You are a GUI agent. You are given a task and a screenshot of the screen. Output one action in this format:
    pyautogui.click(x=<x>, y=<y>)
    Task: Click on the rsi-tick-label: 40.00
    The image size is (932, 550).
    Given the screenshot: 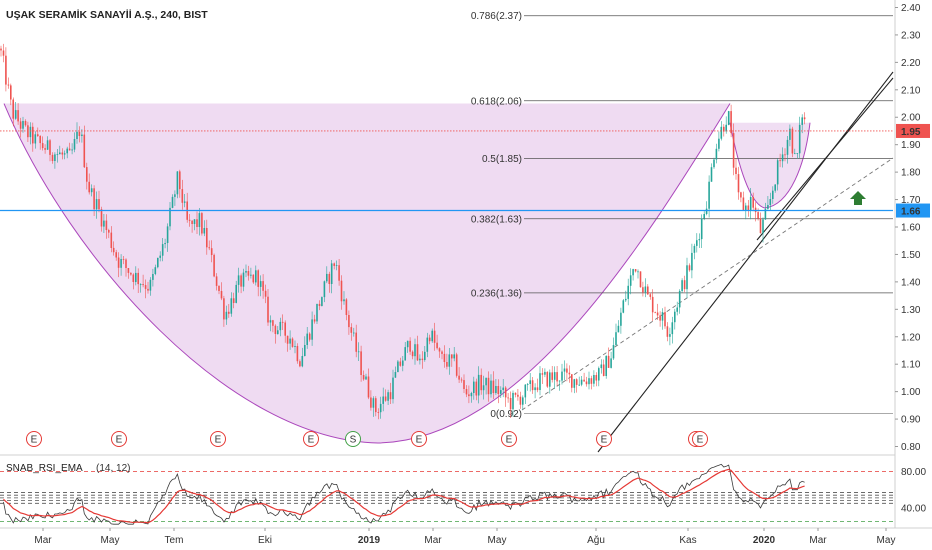 What is the action you would take?
    pyautogui.click(x=913, y=508)
    